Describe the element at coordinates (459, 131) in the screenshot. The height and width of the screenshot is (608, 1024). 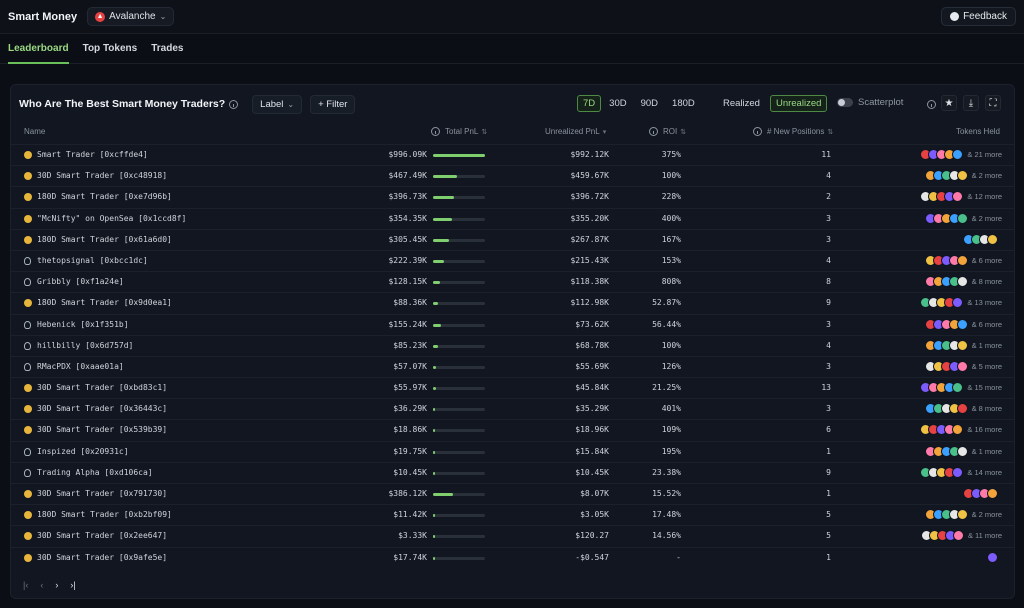
I see `col-total-pnl: Total PnL ⇅` at that location.